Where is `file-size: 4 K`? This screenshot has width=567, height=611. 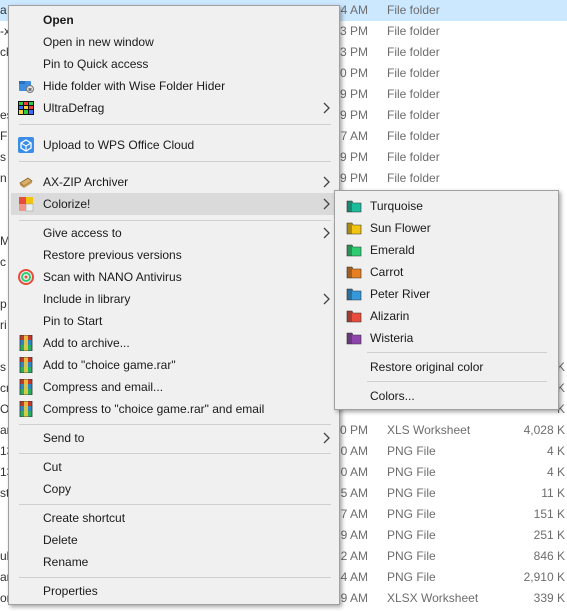 file-size: 4 K is located at coordinates (555, 472).